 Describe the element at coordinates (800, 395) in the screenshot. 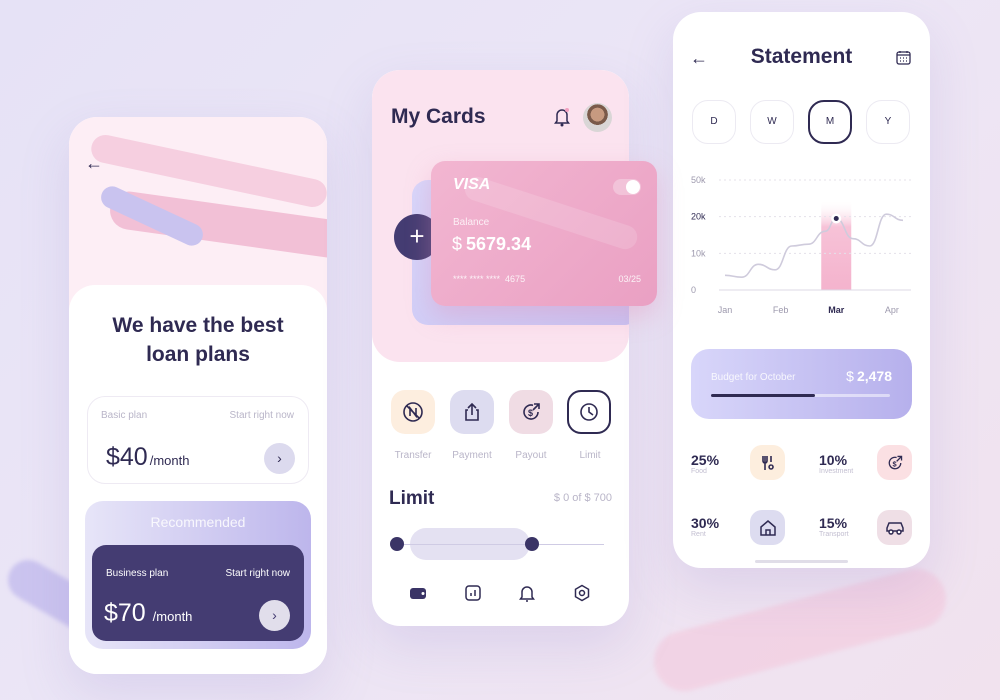

I see `budget-progress` at that location.